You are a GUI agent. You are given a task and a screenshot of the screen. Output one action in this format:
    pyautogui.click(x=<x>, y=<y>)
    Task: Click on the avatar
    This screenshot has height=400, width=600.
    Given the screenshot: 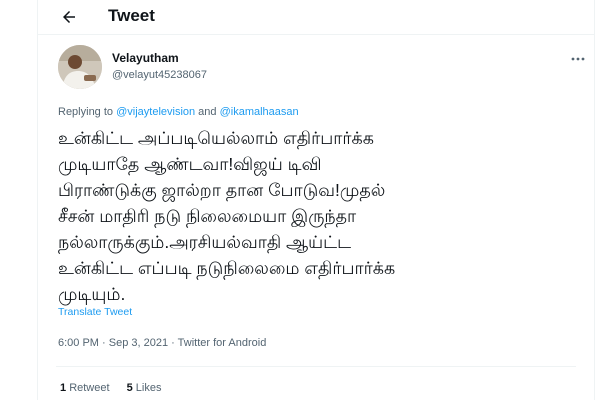 What is the action you would take?
    pyautogui.click(x=80, y=67)
    